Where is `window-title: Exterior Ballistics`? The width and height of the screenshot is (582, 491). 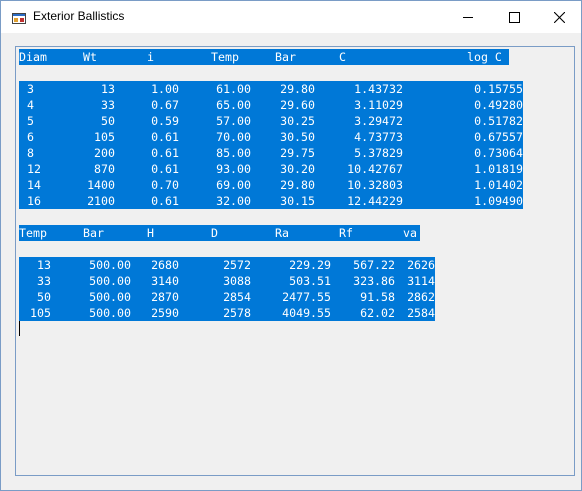 window-title: Exterior Ballistics is located at coordinates (79, 16).